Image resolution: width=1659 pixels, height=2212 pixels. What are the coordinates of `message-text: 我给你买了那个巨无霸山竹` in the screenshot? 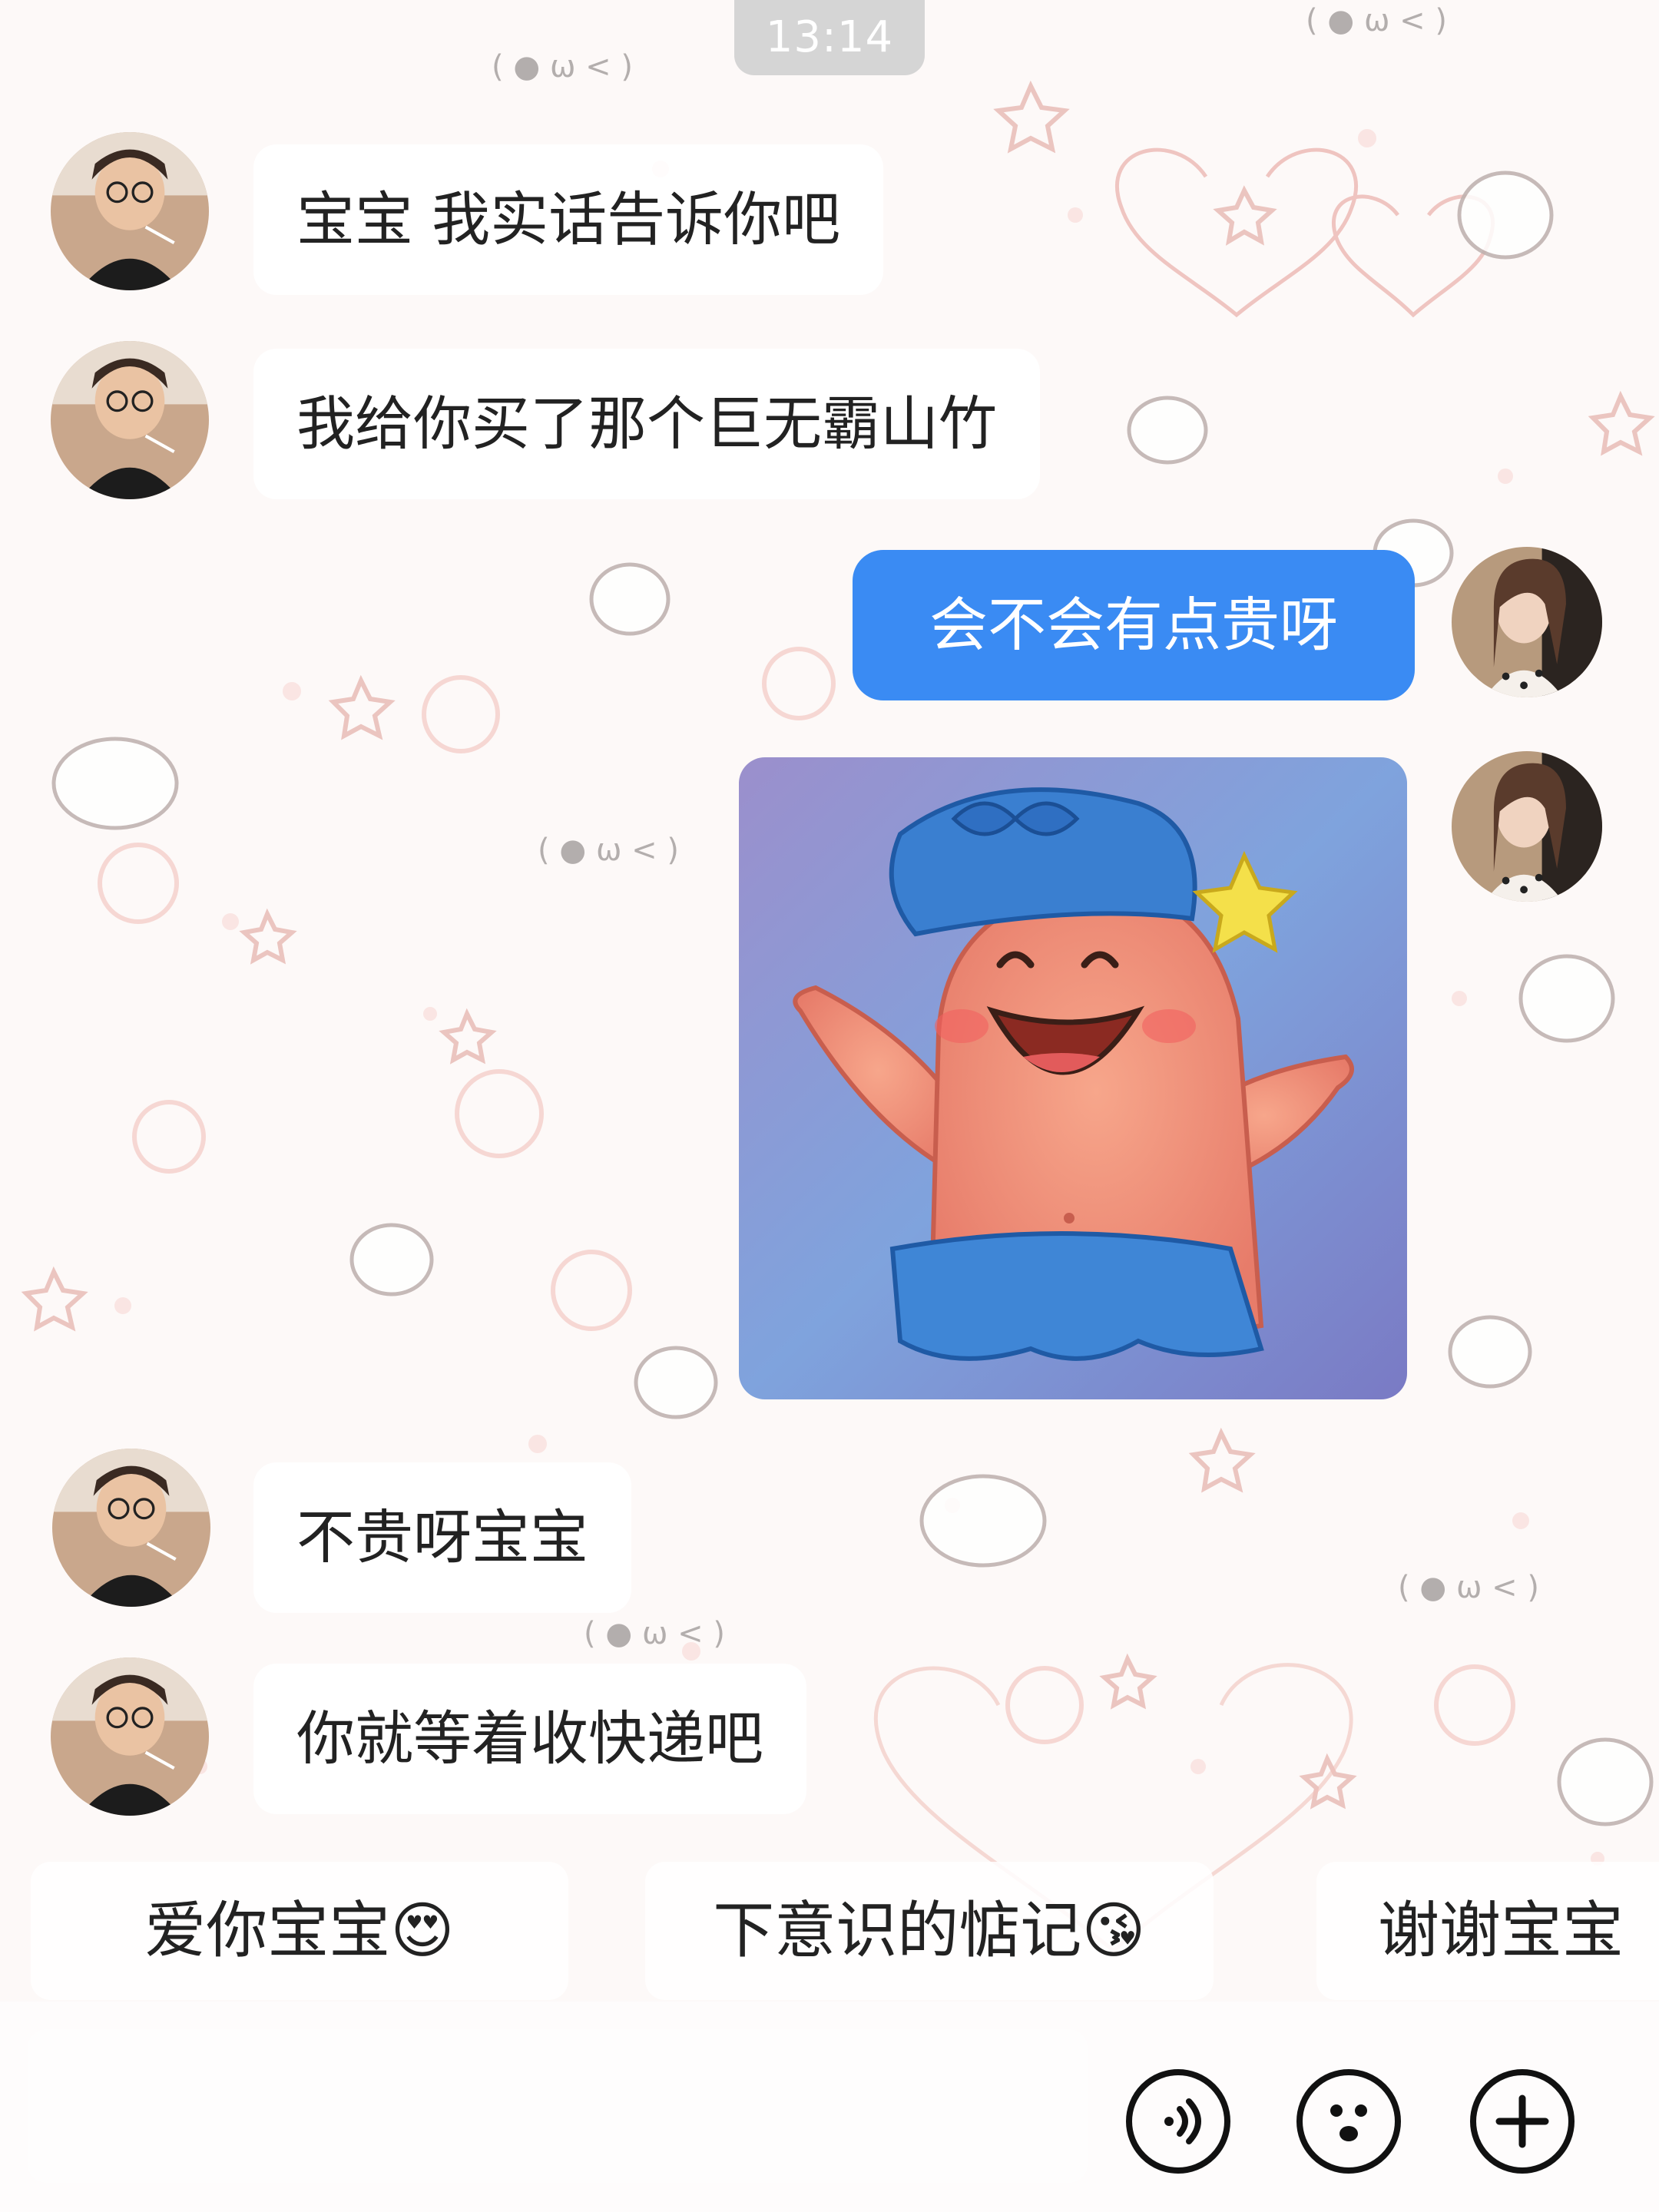 It's located at (647, 423).